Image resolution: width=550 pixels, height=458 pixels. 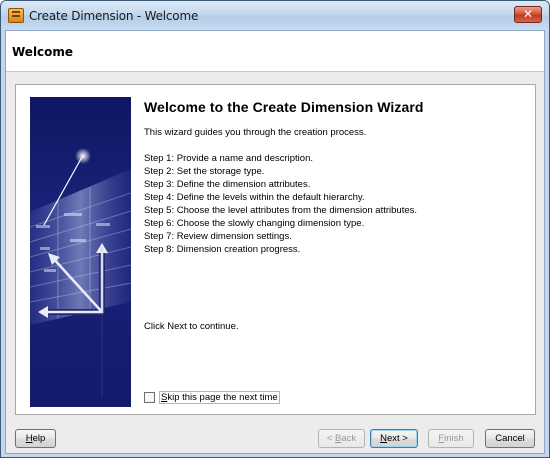 What do you see at coordinates (349, 438) in the screenshot?
I see `back-label-rest: ack` at bounding box center [349, 438].